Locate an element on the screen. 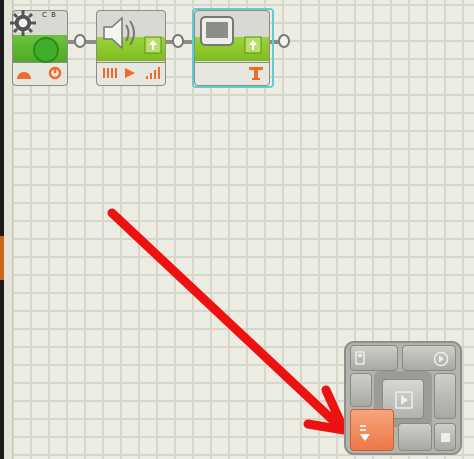 The width and height of the screenshot is (474, 459). stop-button is located at coordinates (445, 437).